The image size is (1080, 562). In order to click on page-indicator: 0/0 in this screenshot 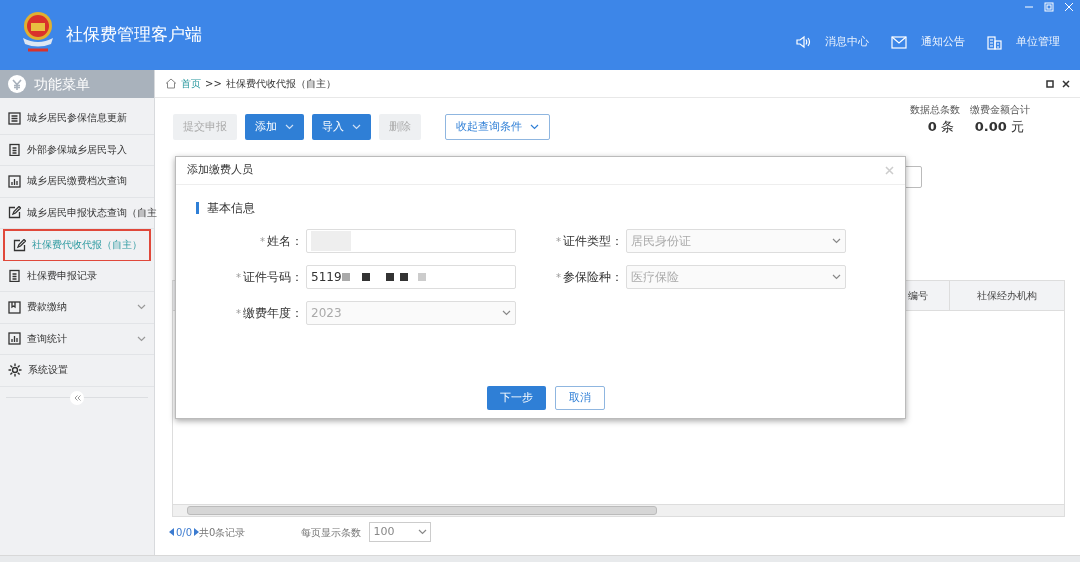, I will do `click(184, 532)`.